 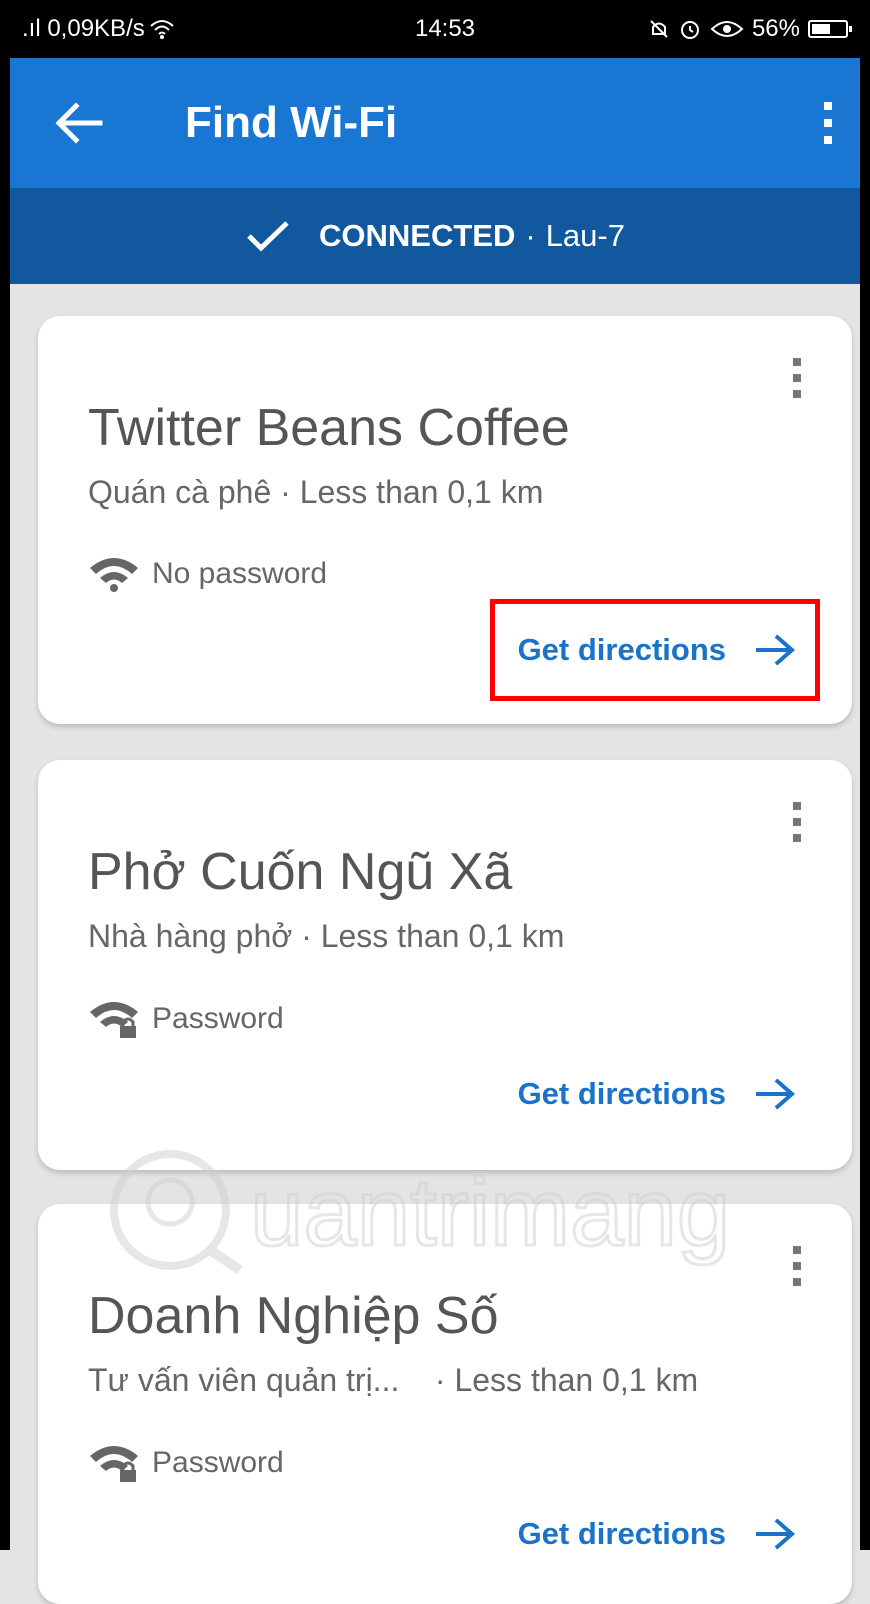 I want to click on arrow-back-icon, so click(x=79, y=123).